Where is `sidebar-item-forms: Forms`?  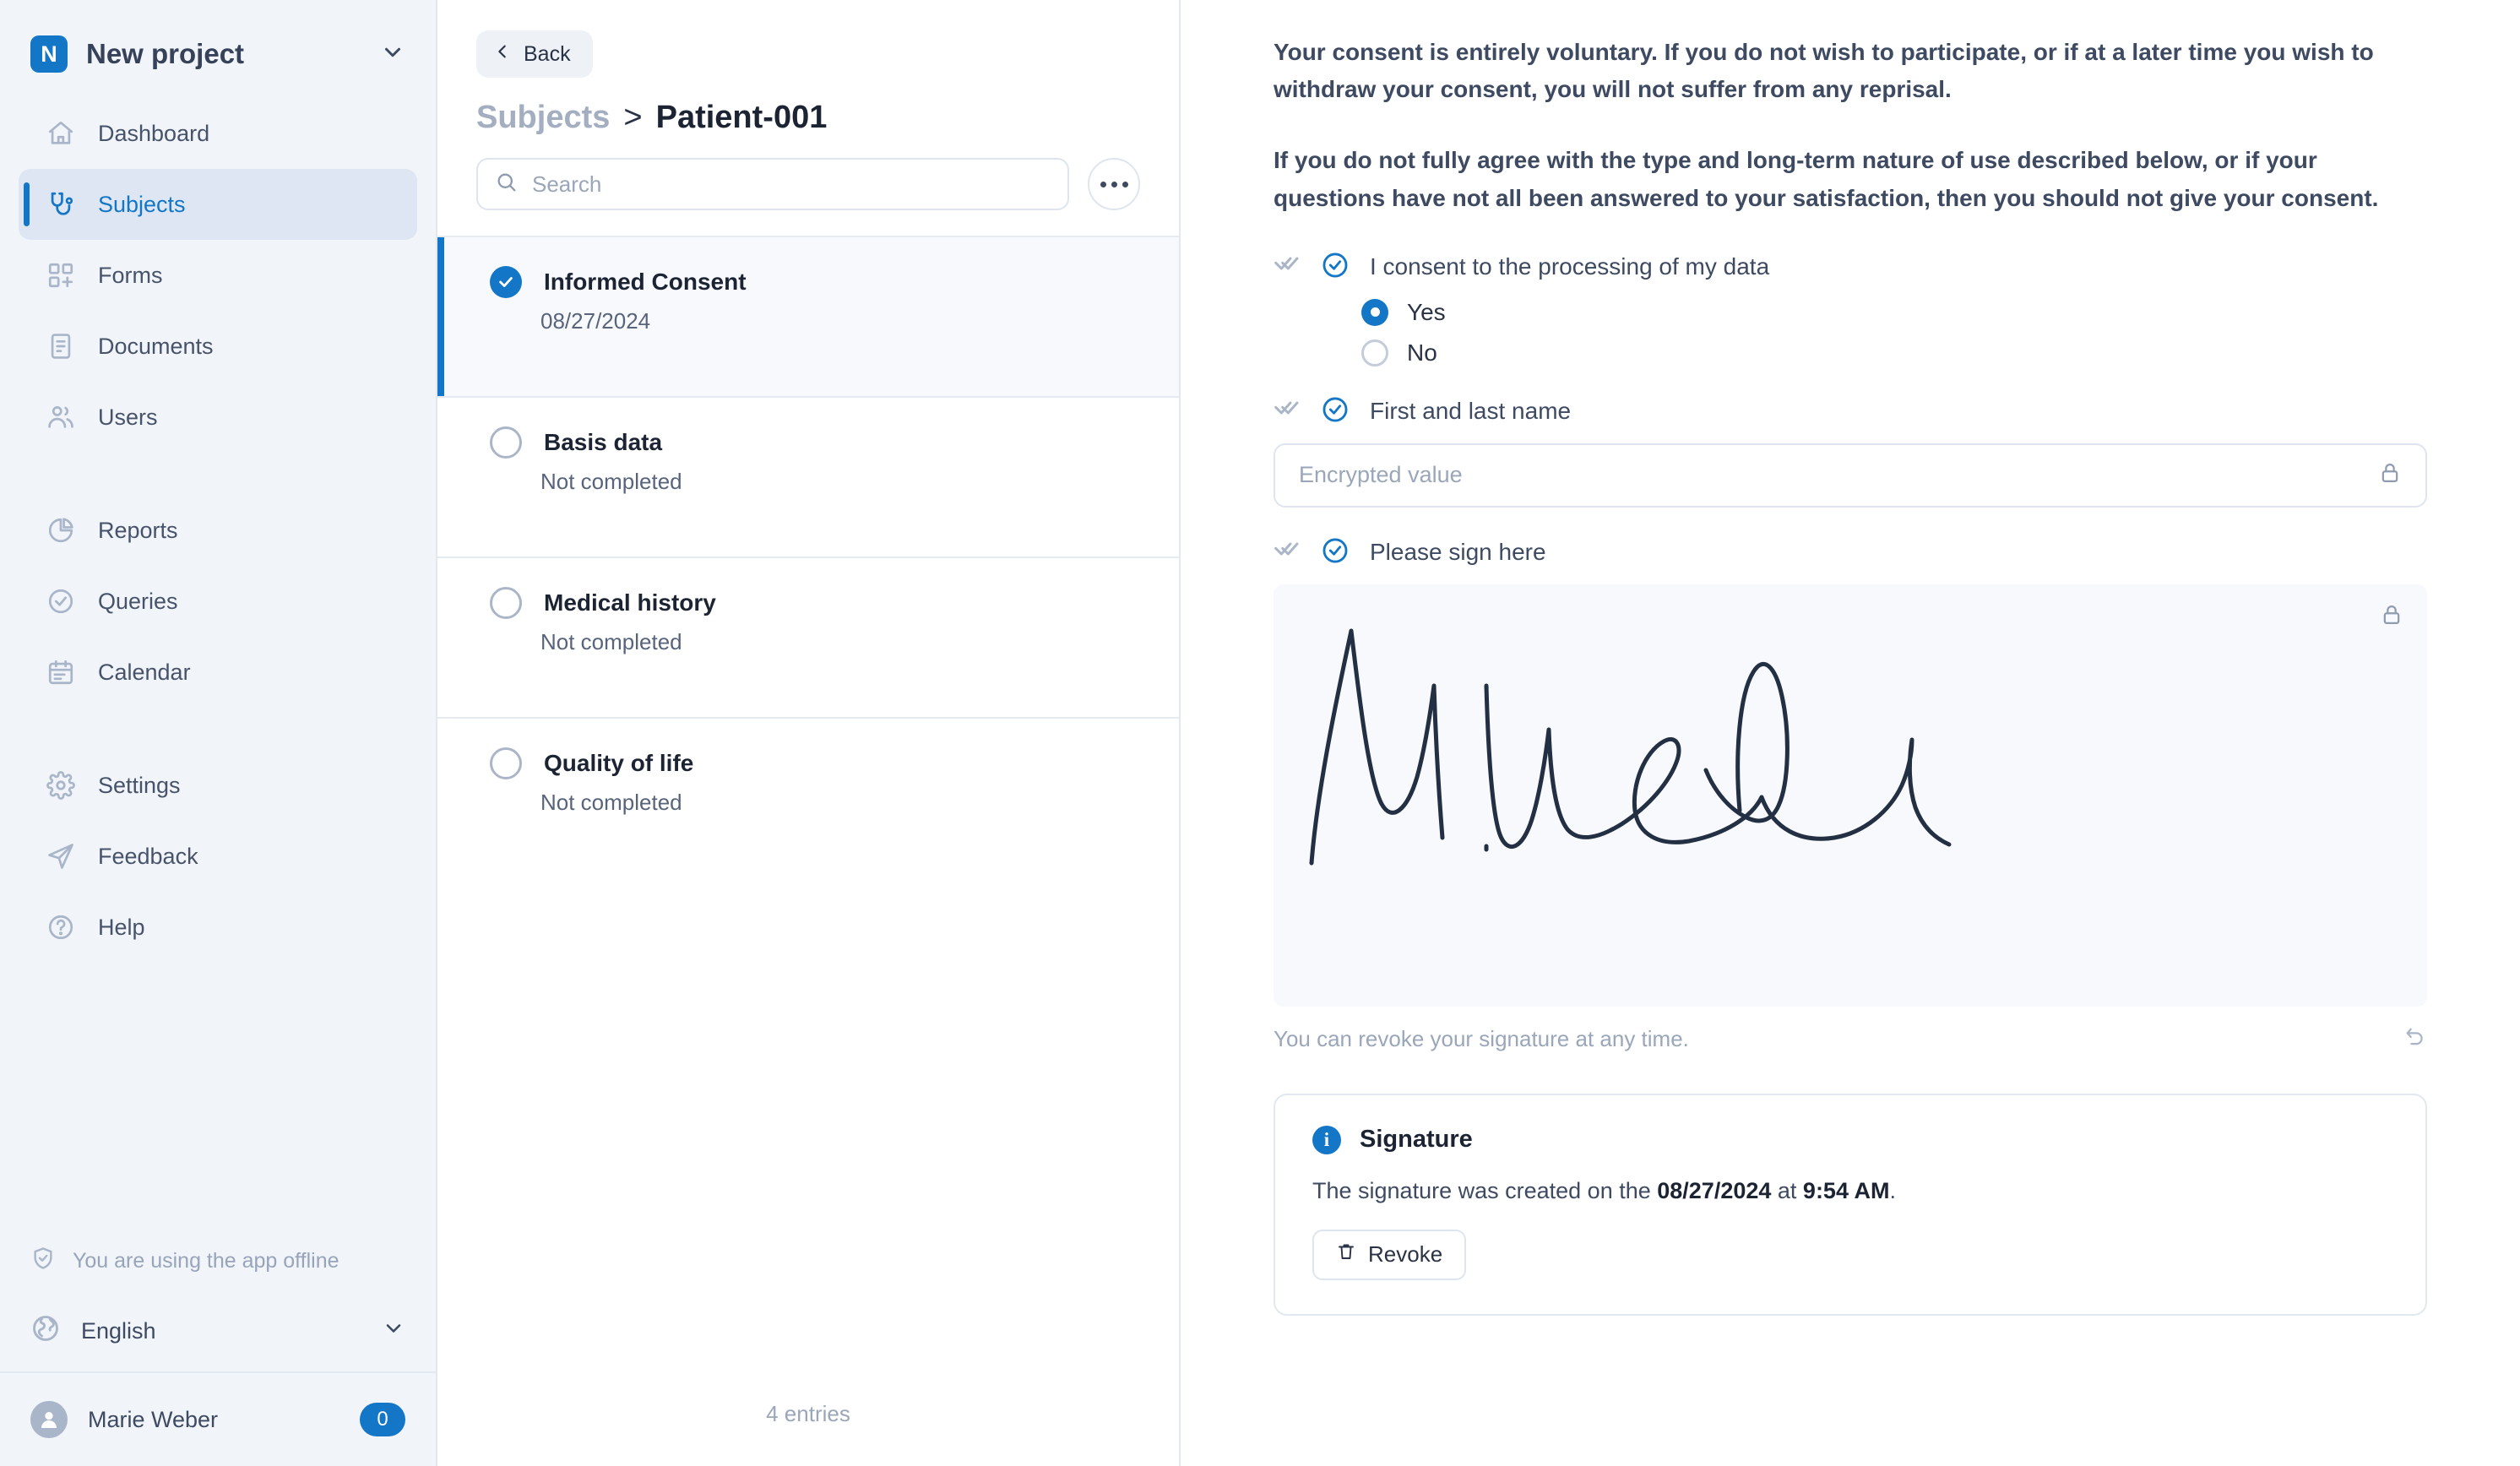 sidebar-item-forms: Forms is located at coordinates (218, 275).